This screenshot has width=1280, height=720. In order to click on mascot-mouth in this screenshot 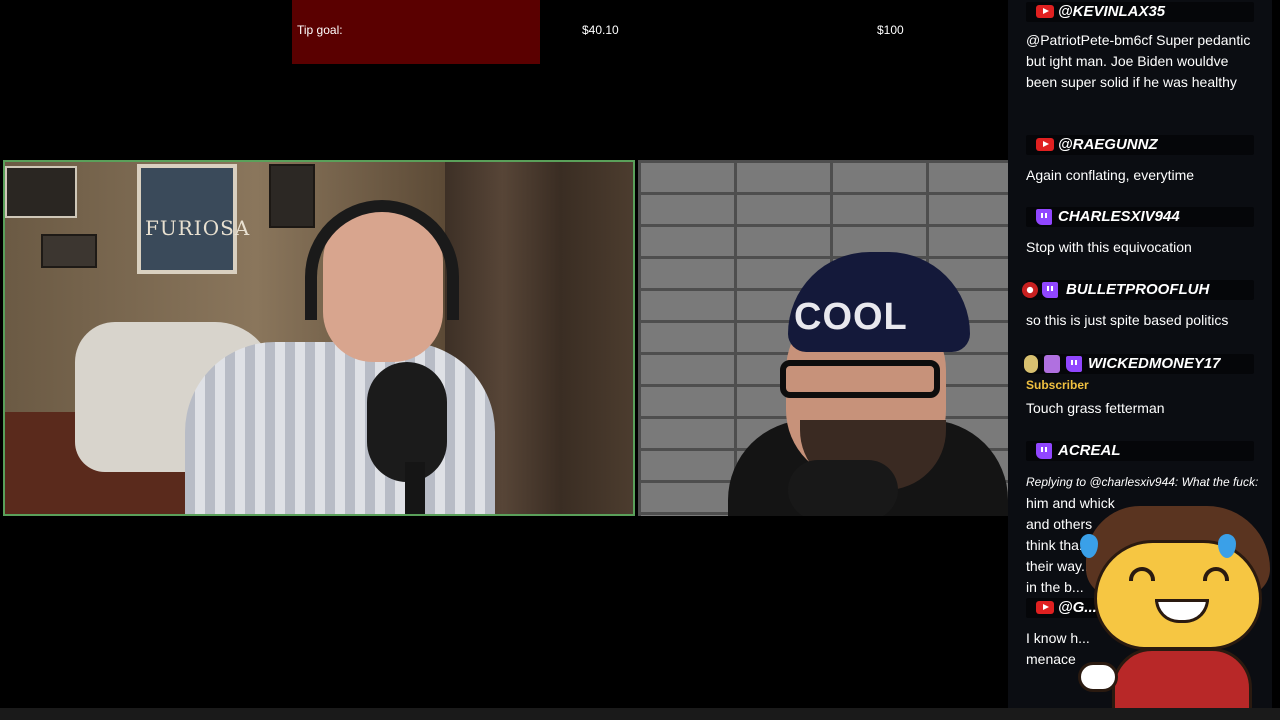, I will do `click(1182, 611)`.